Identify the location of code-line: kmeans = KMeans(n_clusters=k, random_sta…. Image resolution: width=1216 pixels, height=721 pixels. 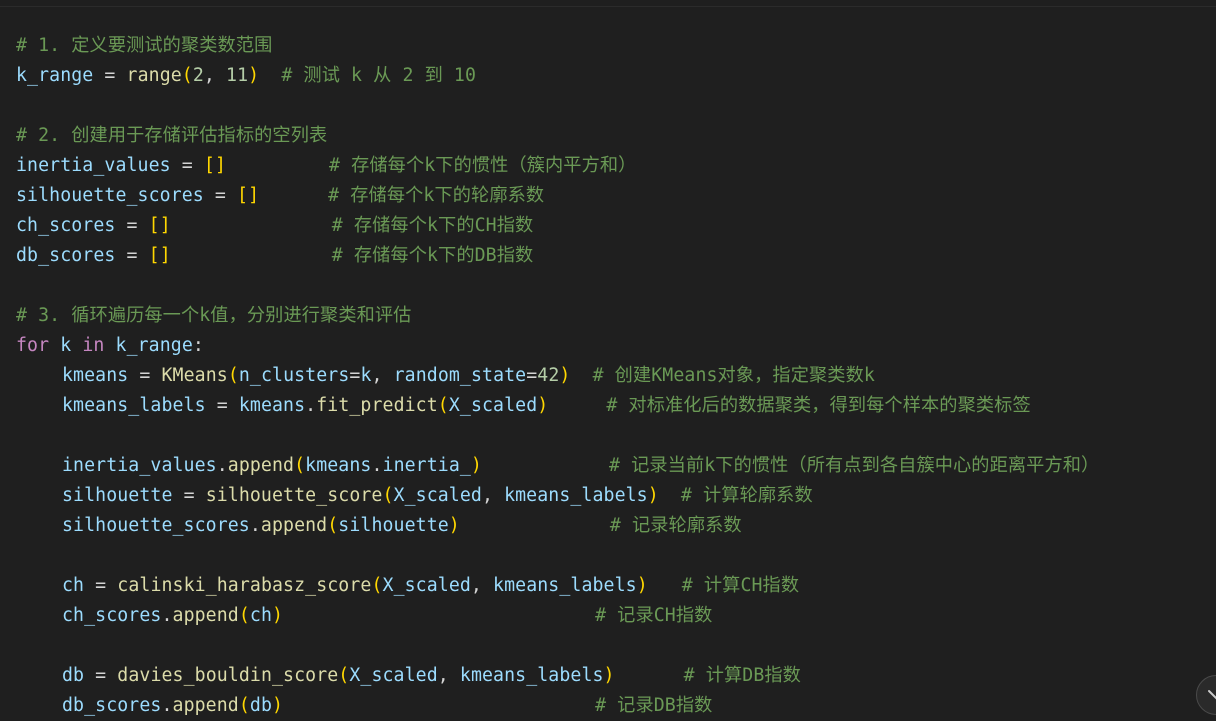
(557, 376).